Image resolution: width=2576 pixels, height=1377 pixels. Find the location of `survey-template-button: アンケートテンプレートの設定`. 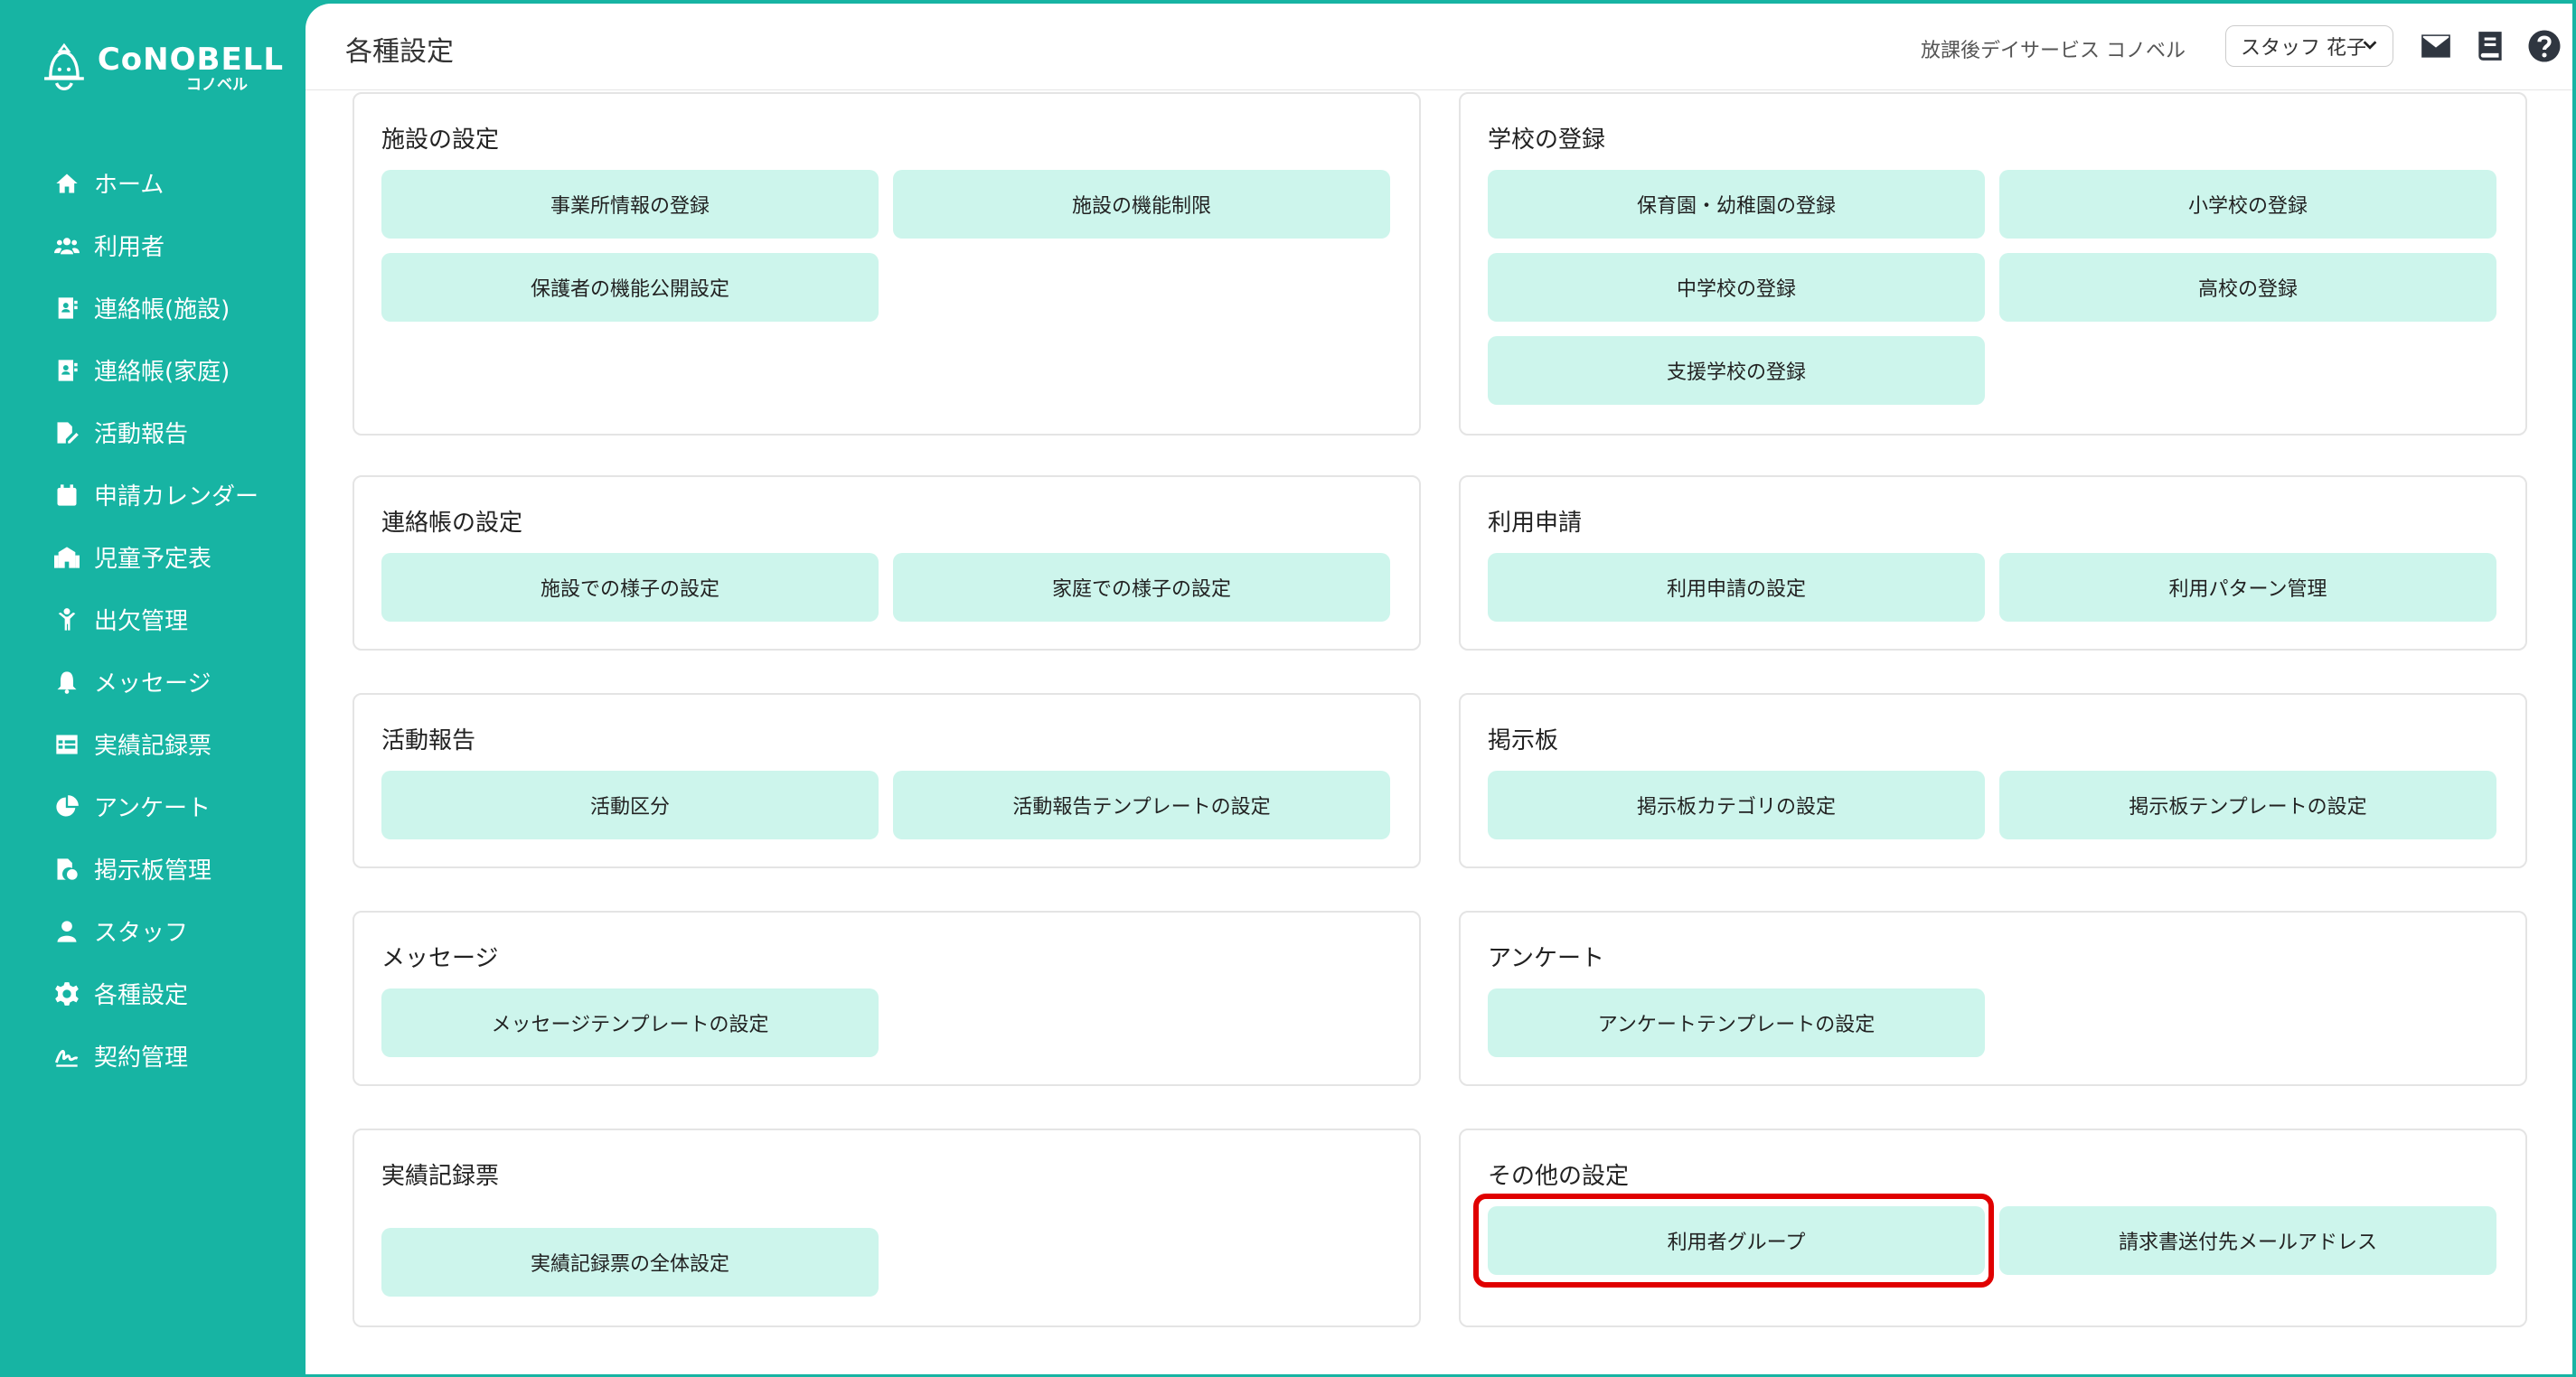

survey-template-button: アンケートテンプレートの設定 is located at coordinates (1737, 1022).